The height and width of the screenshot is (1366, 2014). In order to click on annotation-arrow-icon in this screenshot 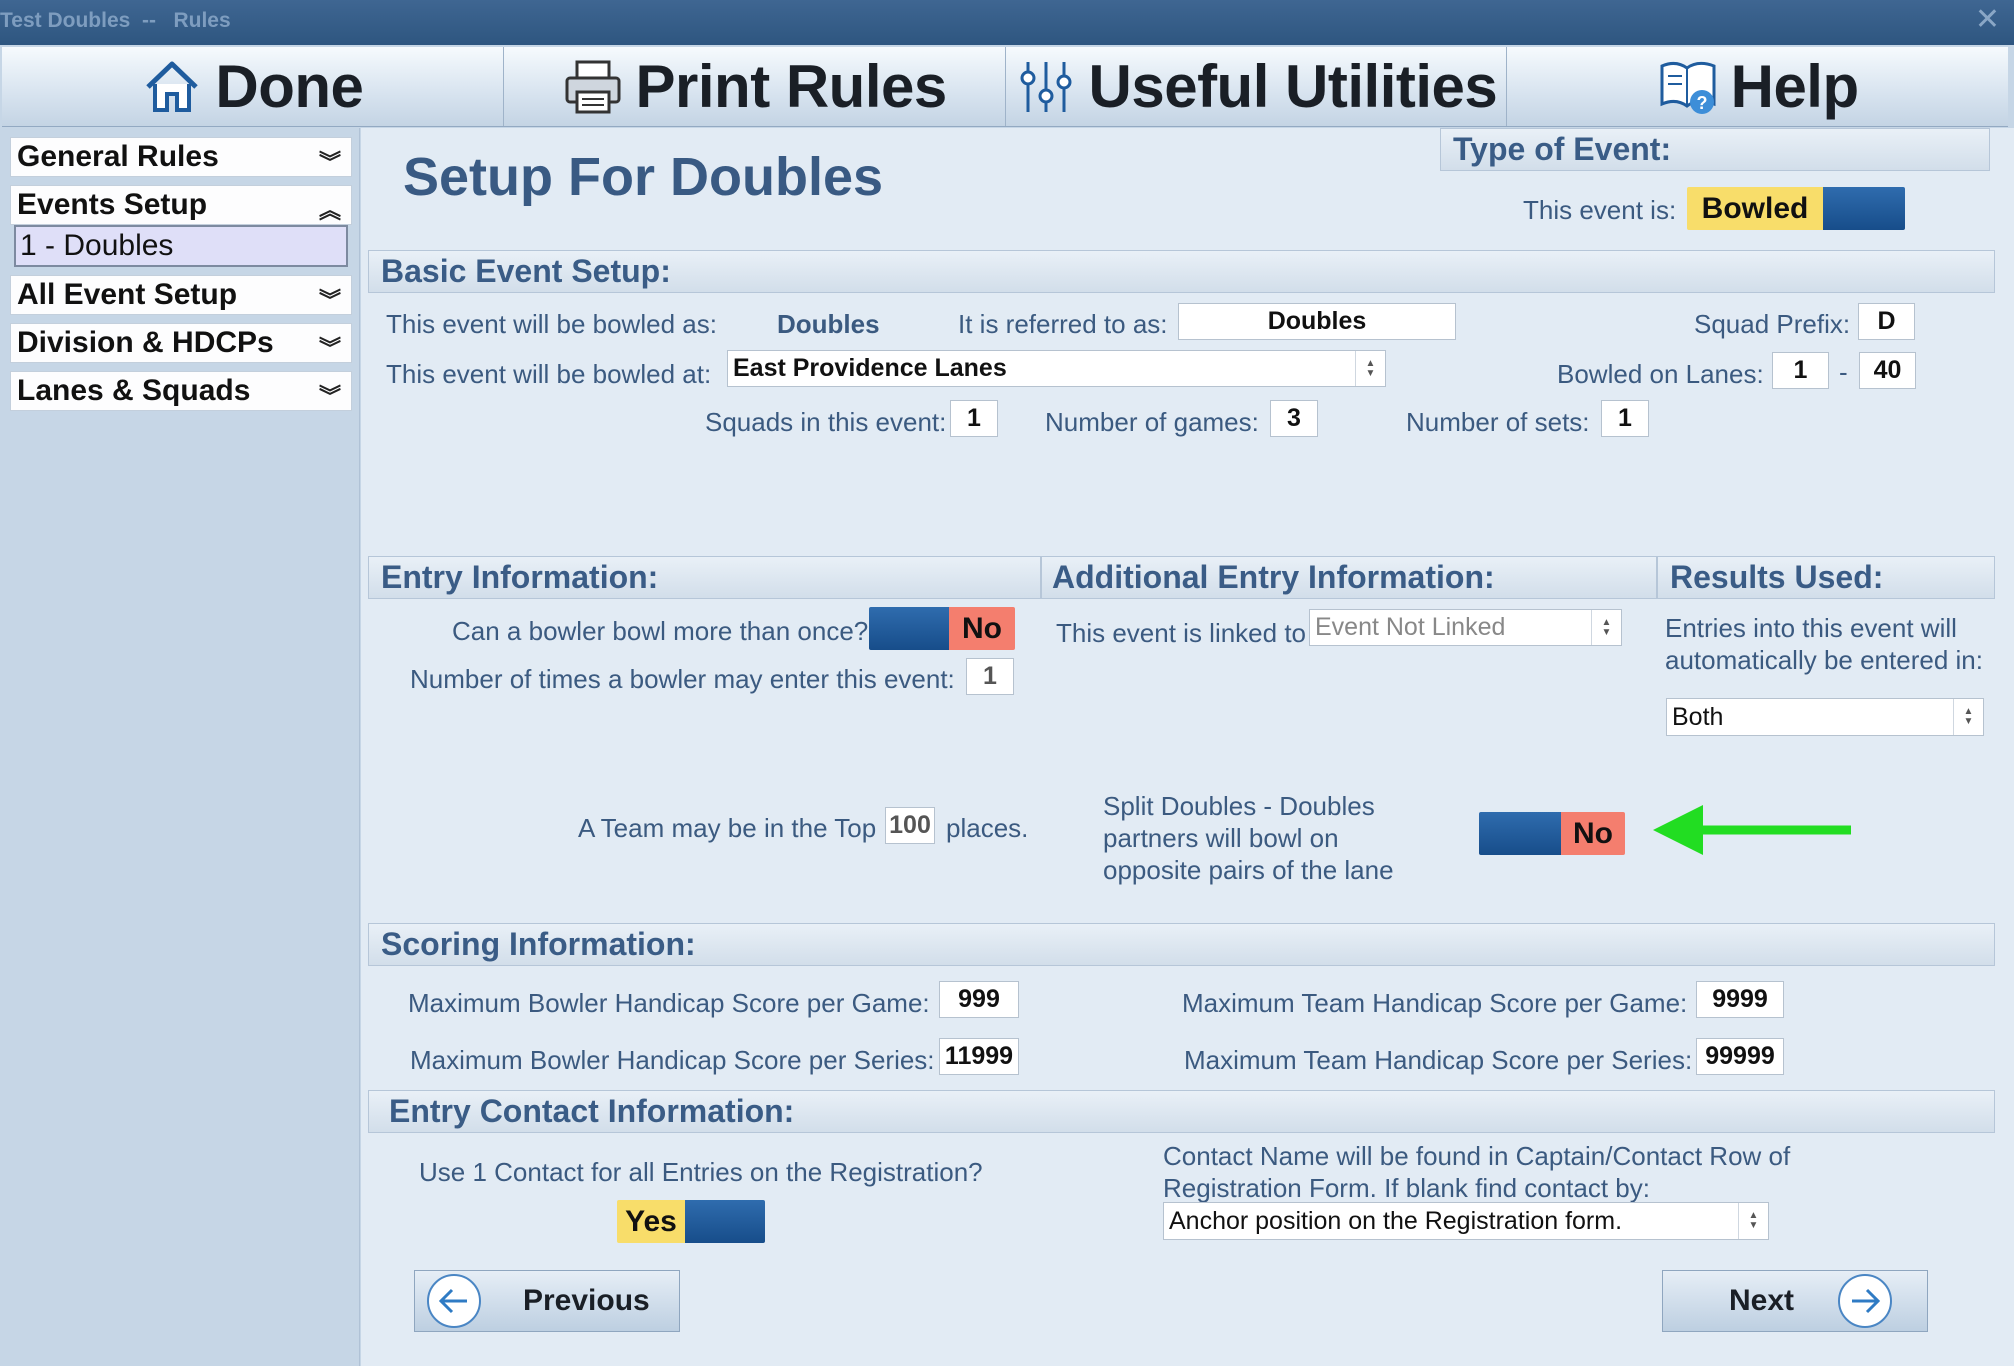, I will do `click(1752, 830)`.